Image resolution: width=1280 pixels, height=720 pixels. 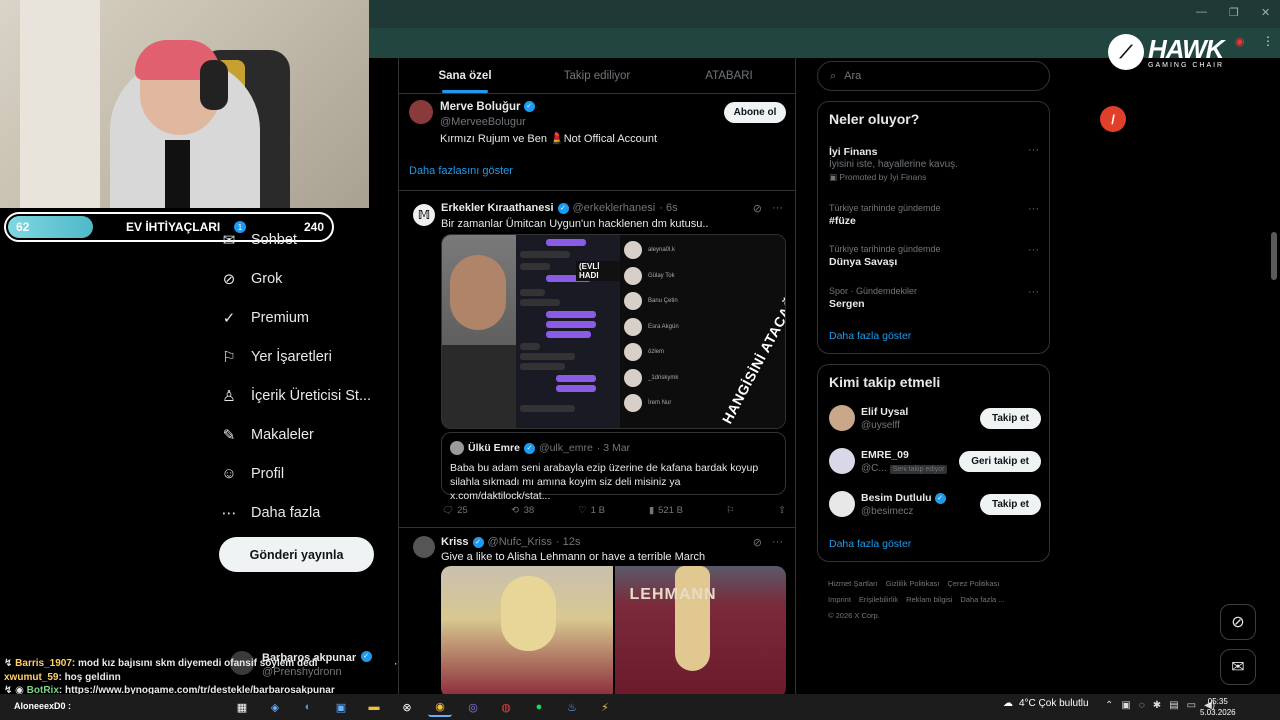 I want to click on weather-widget: ☁ 4°C Çok bulutlu, so click(x=1046, y=703).